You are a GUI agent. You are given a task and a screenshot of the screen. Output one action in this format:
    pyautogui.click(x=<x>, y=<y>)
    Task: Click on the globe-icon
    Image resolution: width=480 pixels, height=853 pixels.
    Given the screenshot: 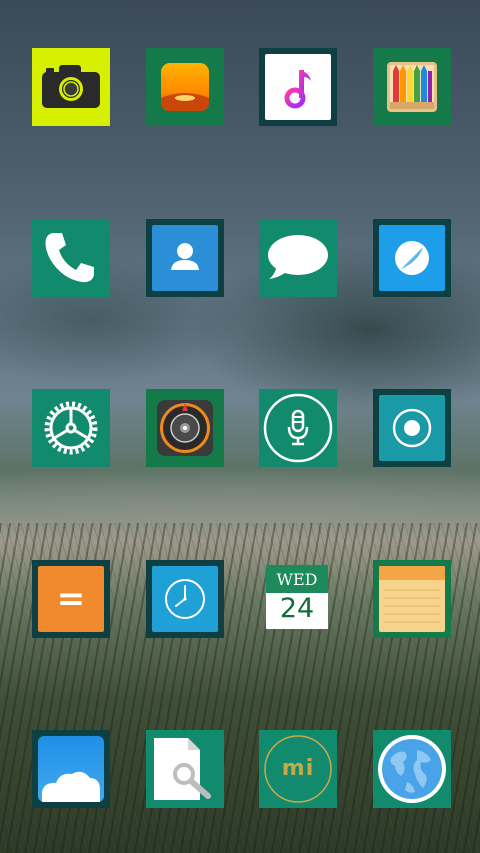 What is the action you would take?
    pyautogui.click(x=412, y=769)
    